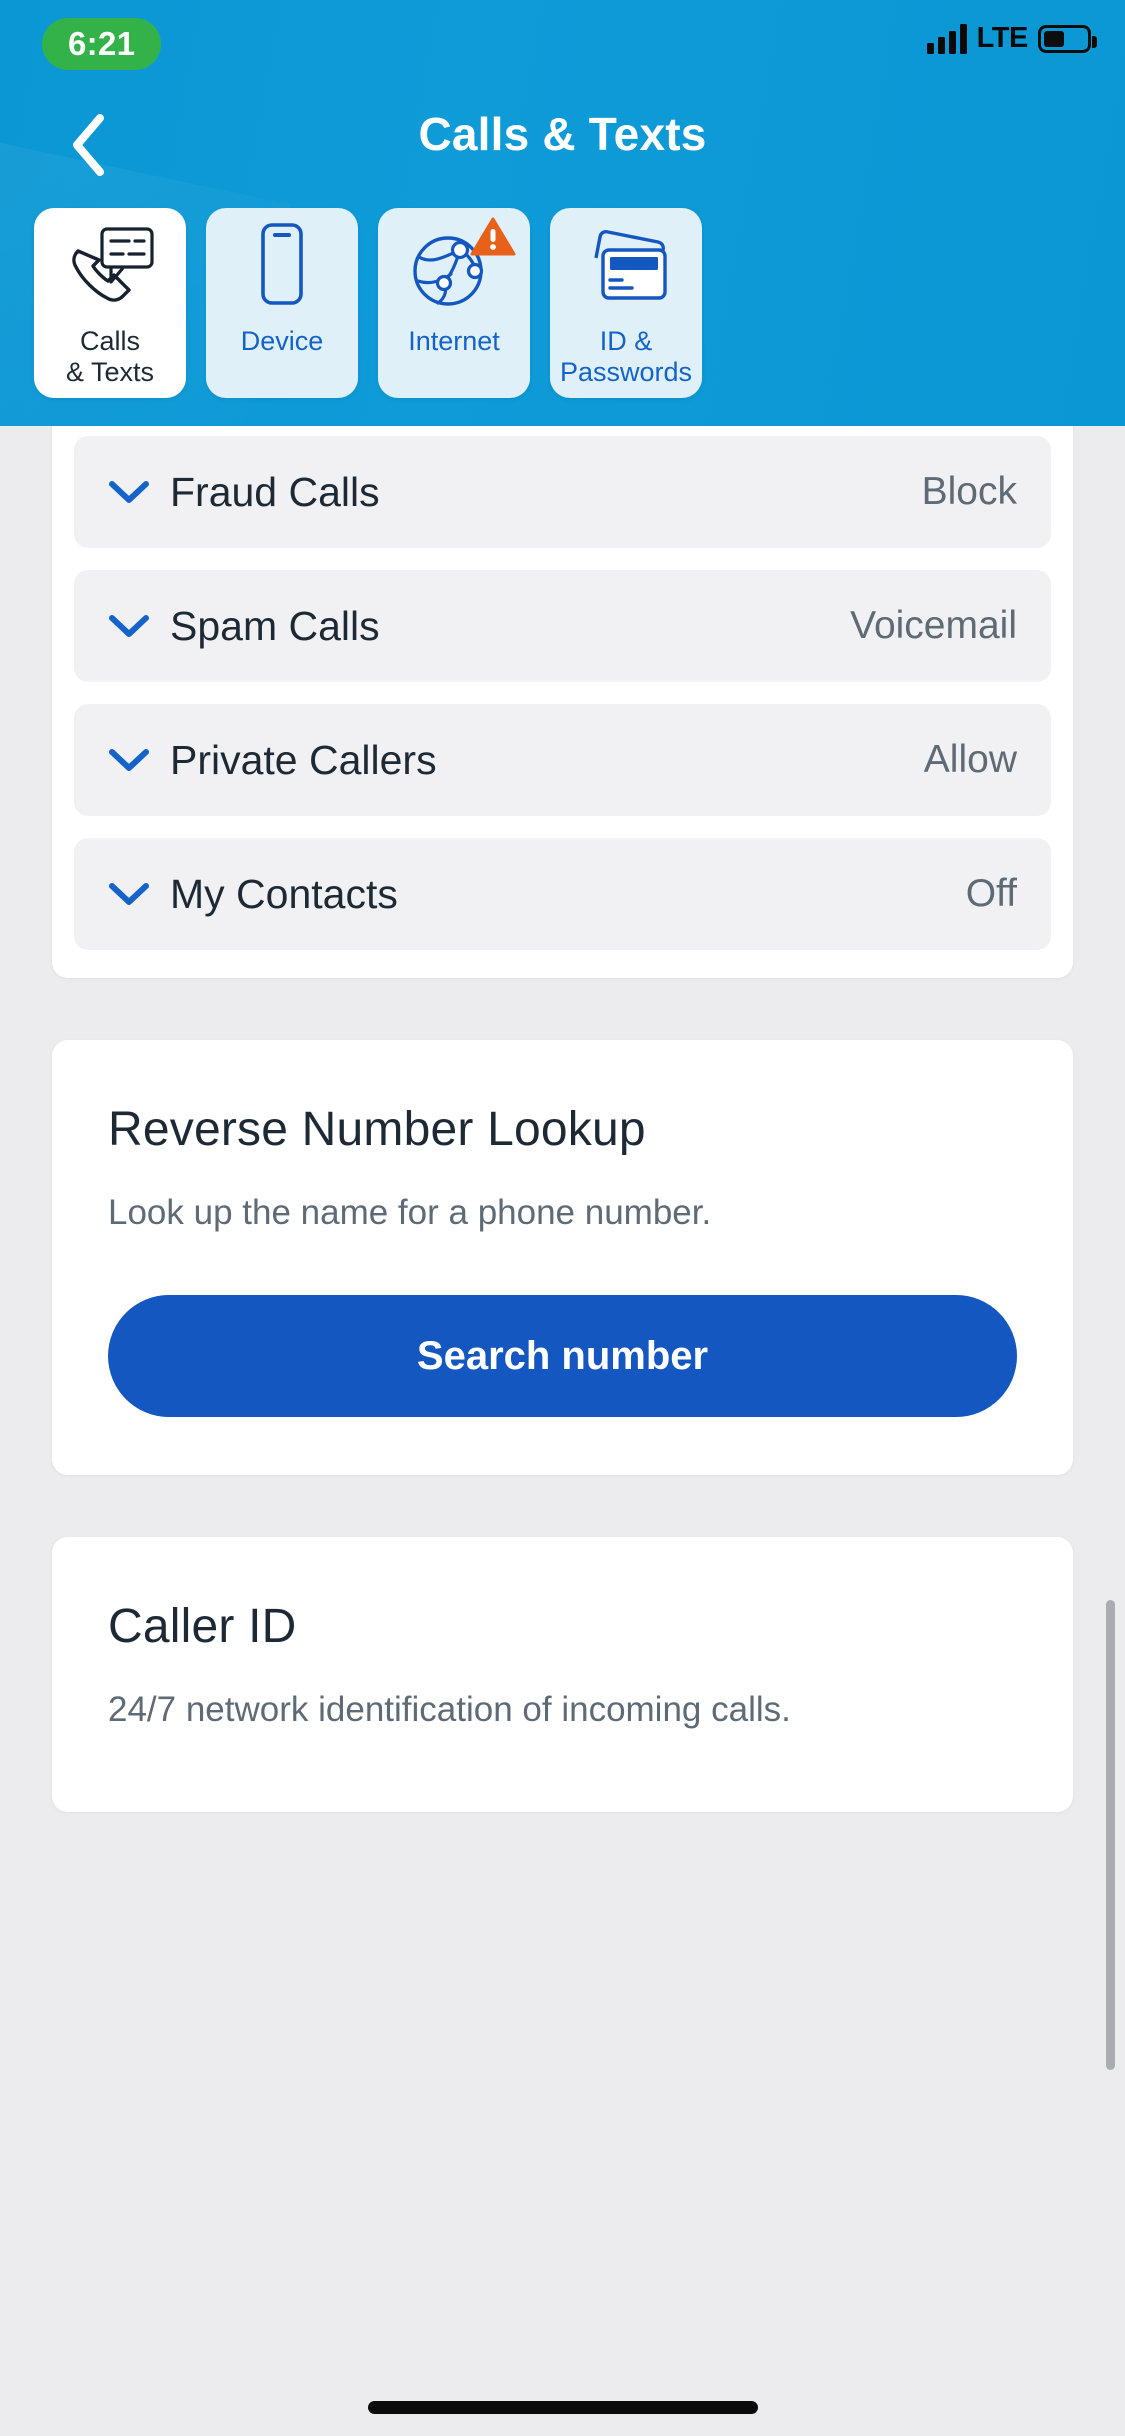  I want to click on tab-label: Device, so click(282, 341).